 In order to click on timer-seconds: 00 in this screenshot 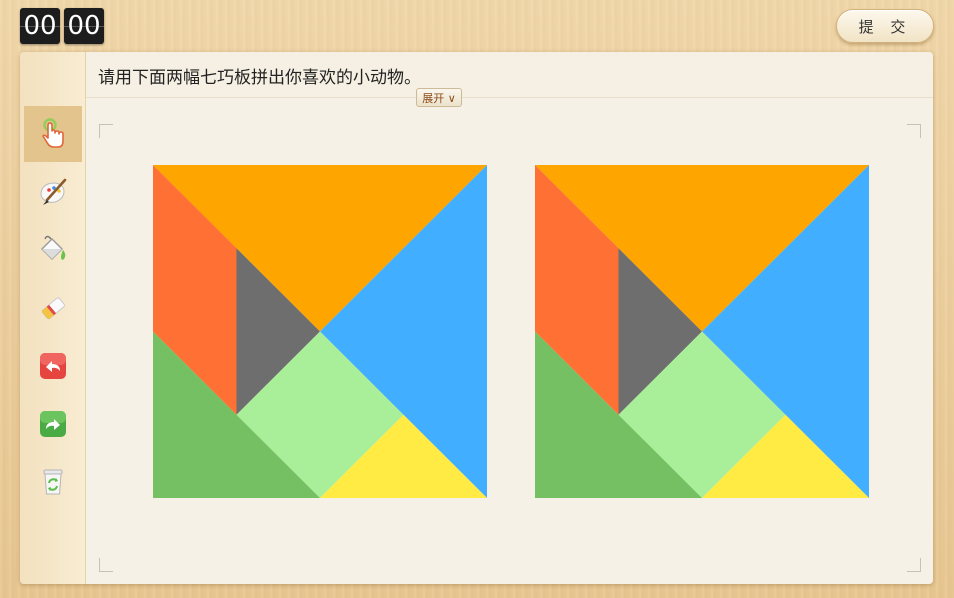, I will do `click(84, 26)`.